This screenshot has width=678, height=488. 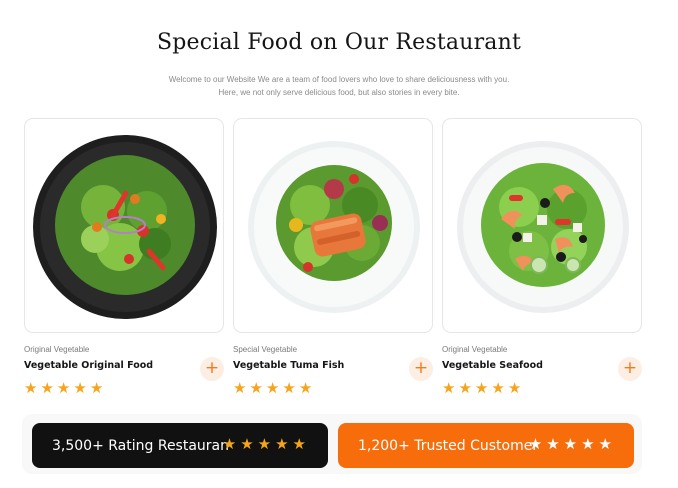 I want to click on card-title: Vegetable Seafood, so click(x=492, y=365).